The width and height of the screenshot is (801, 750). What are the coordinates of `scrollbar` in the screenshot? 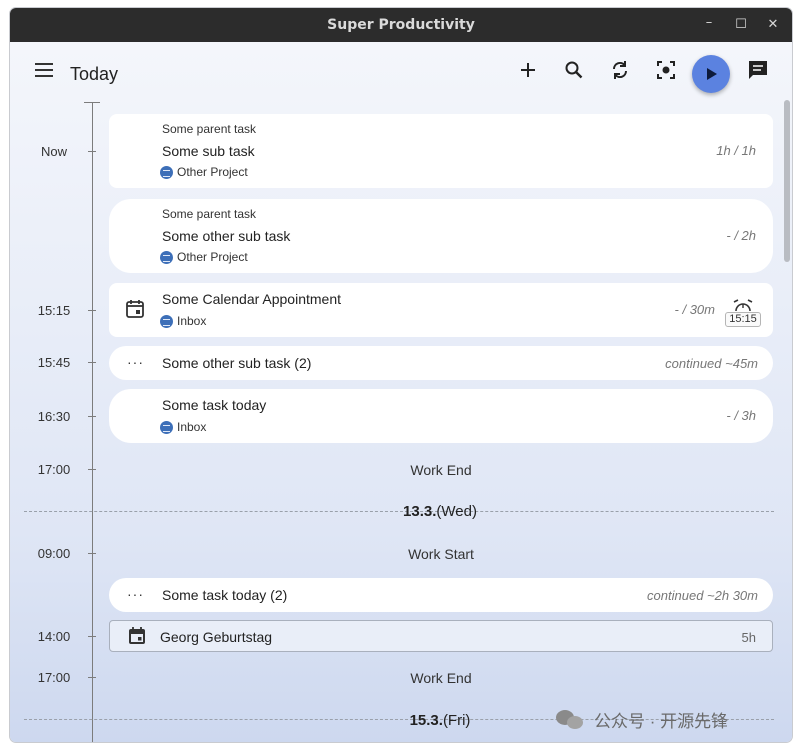 It's located at (787, 421).